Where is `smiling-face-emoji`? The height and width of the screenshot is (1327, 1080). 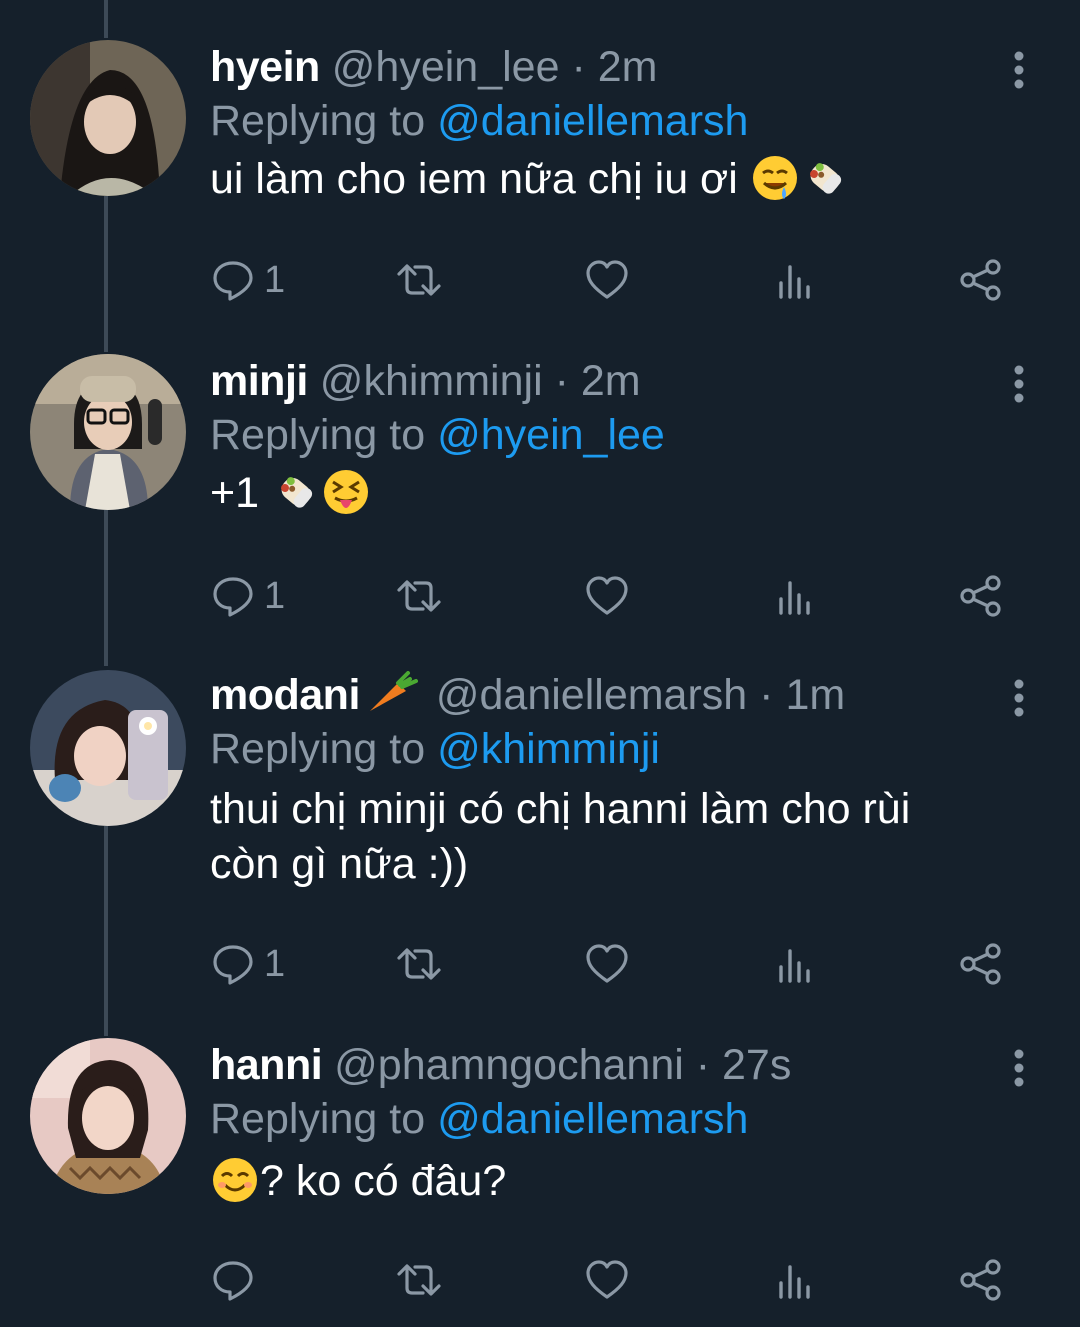 smiling-face-emoji is located at coordinates (235, 1180).